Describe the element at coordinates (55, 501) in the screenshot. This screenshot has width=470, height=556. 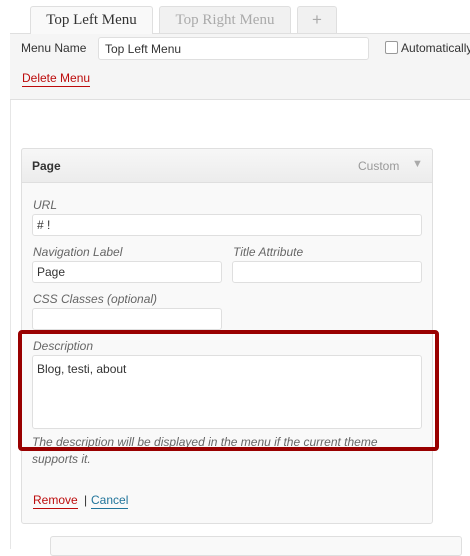
I see `remove-link: Remove` at that location.